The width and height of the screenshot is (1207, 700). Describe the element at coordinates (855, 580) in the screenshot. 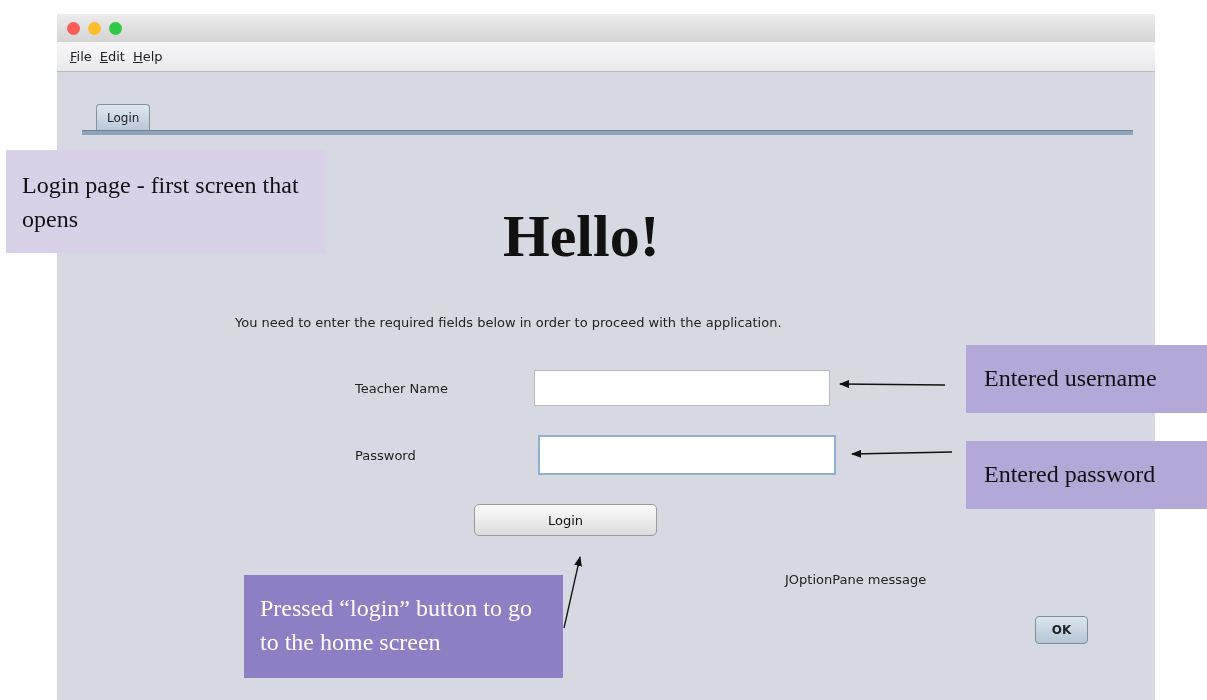

I see `message-text: JOptionPane message` at that location.